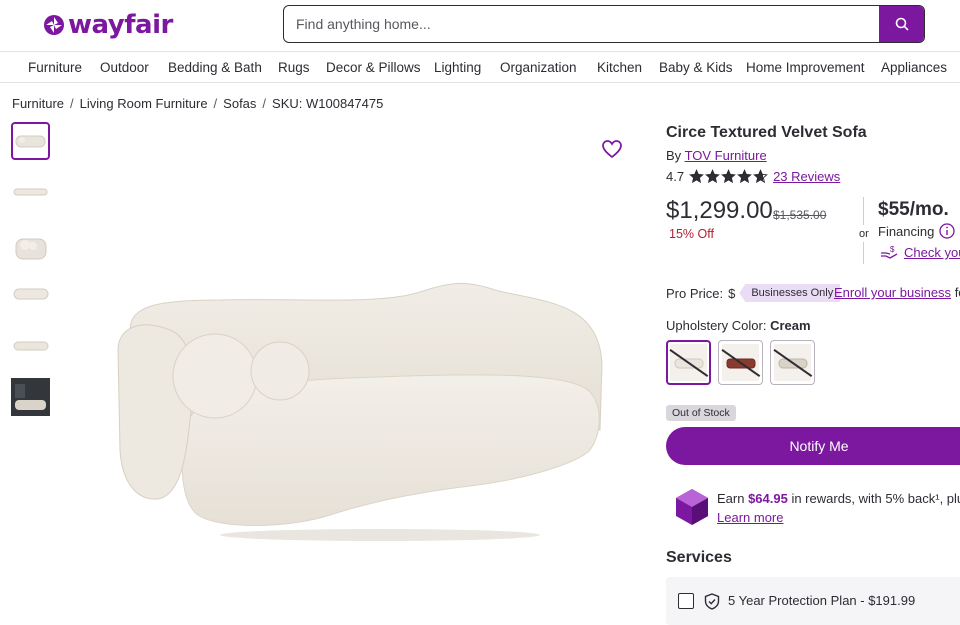 This screenshot has width=960, height=625. I want to click on heart-icon, so click(612, 149).